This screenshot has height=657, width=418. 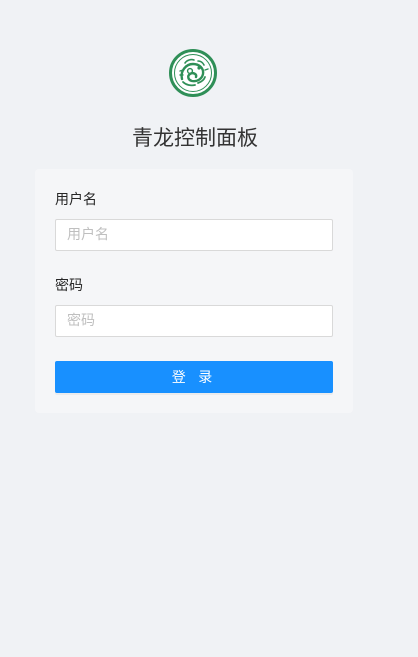 I want to click on dragon-logo-icon, so click(x=193, y=73).